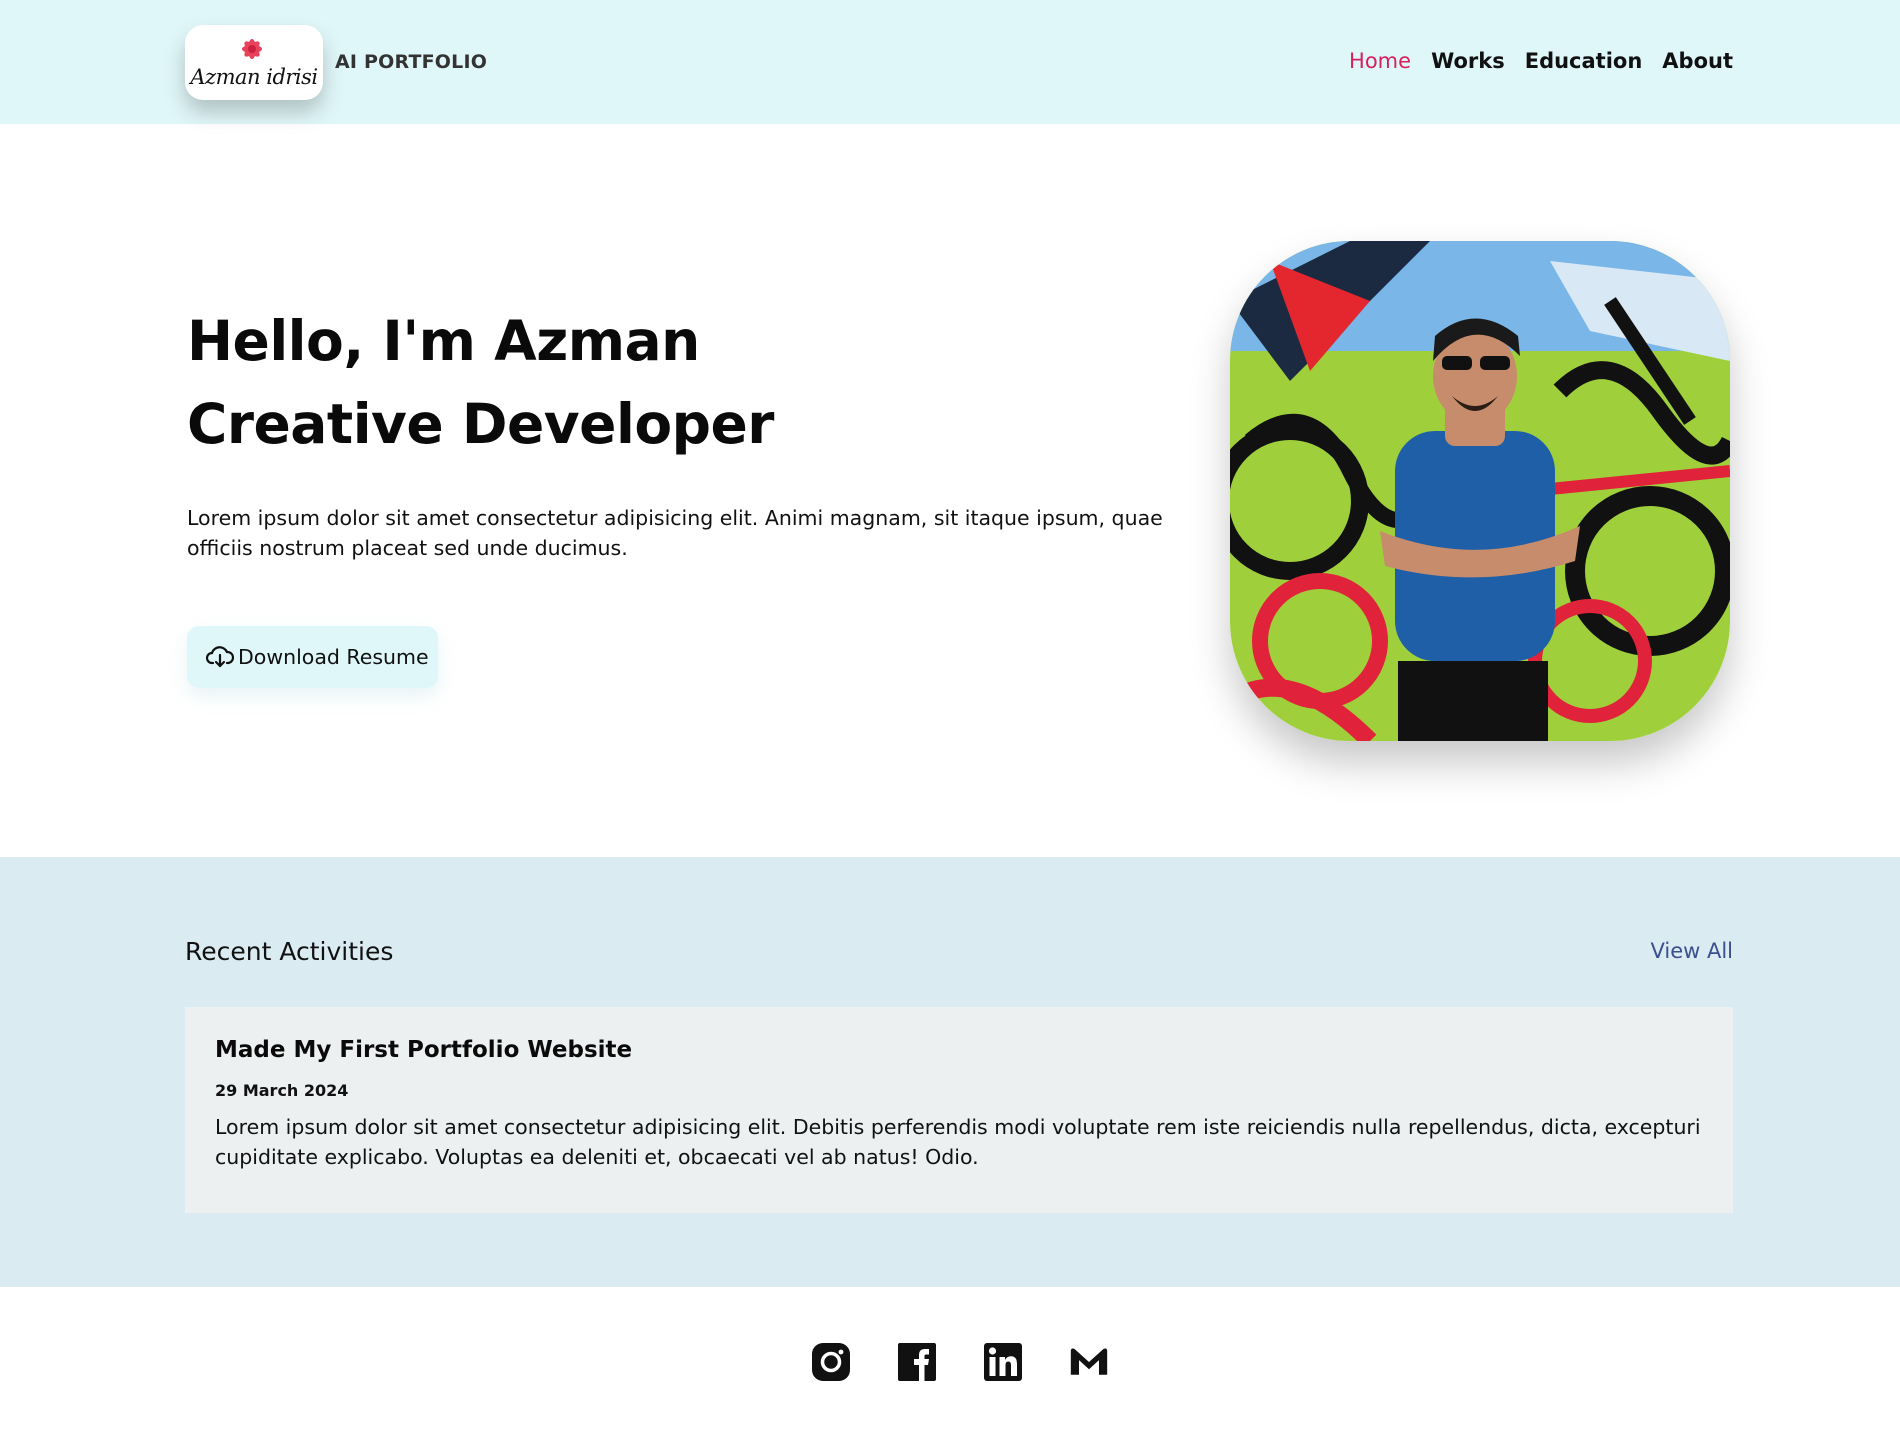  Describe the element at coordinates (254, 62) in the screenshot. I see `logo: Azman idrisi` at that location.